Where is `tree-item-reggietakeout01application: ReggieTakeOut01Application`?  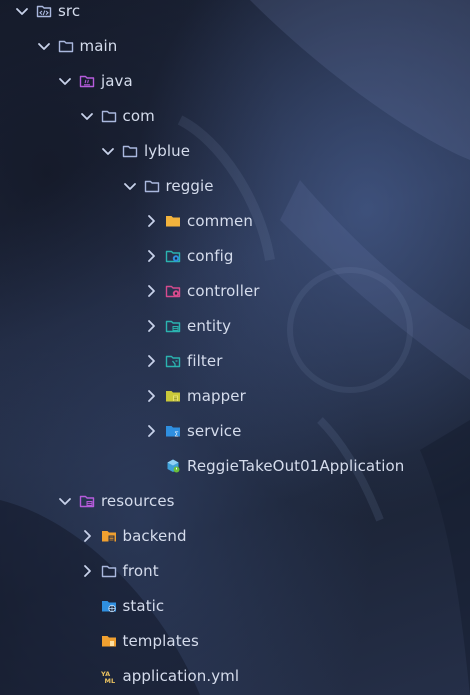 tree-item-reggietakeout01application: ReggieTakeOut01Application is located at coordinates (235, 465).